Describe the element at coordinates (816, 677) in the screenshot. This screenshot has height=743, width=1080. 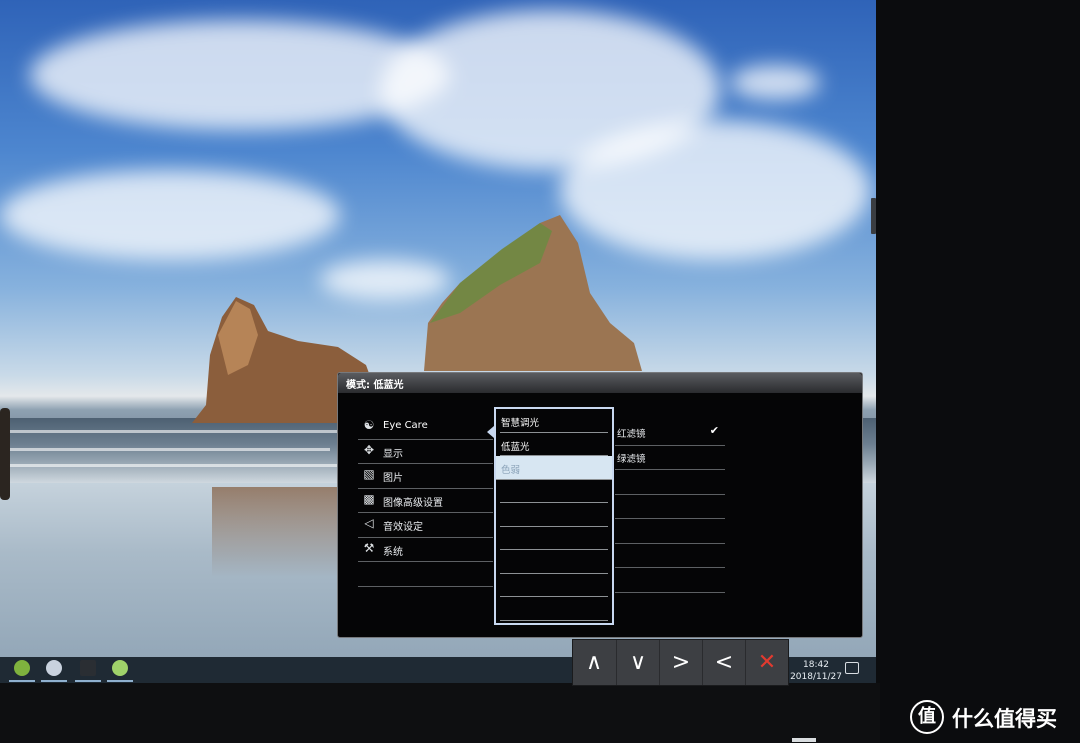
I see `clock-date: 2018/11/27` at that location.